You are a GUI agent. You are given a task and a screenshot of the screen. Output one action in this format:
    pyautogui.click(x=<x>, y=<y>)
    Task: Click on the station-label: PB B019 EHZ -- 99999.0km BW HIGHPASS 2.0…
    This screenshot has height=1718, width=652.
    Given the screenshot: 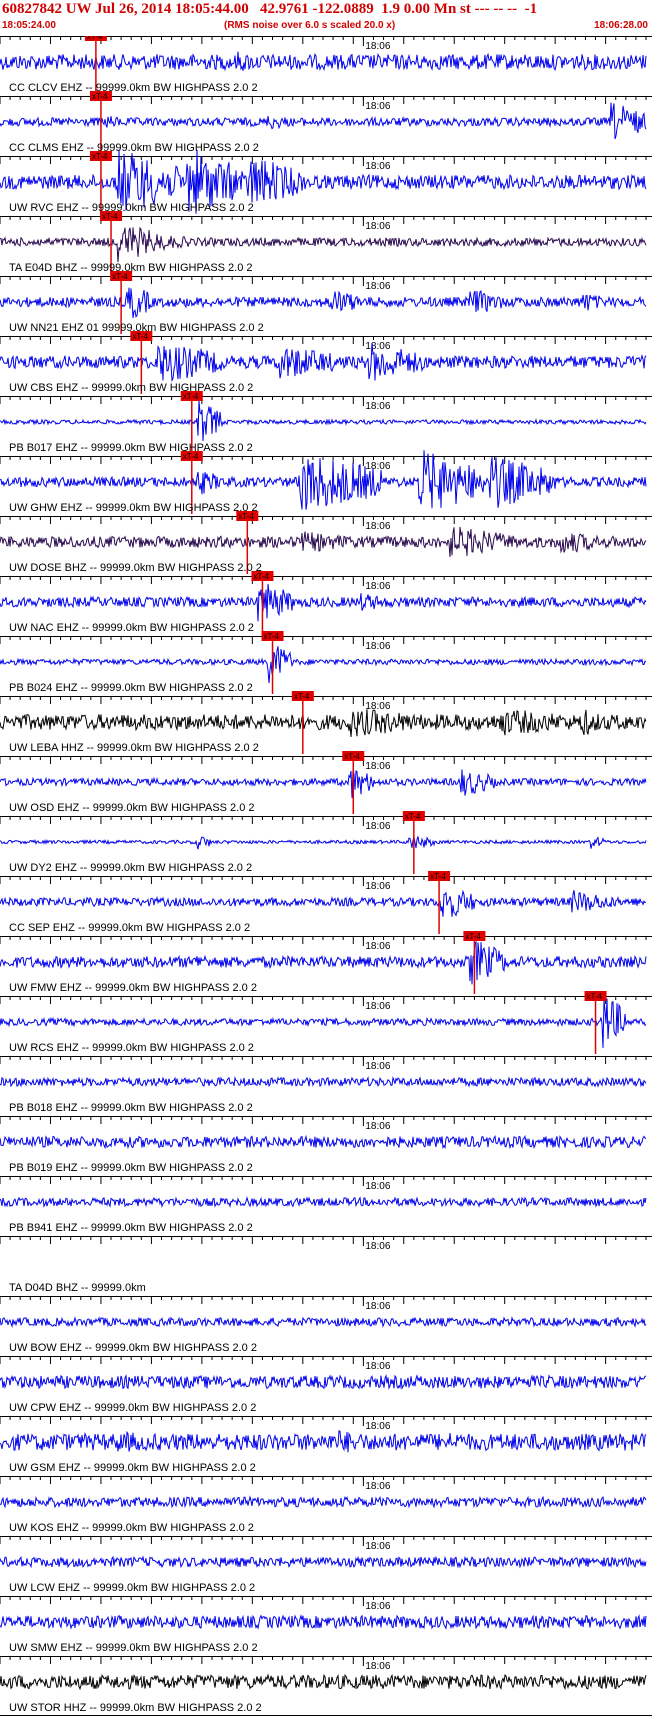 What is the action you would take?
    pyautogui.click(x=131, y=1168)
    